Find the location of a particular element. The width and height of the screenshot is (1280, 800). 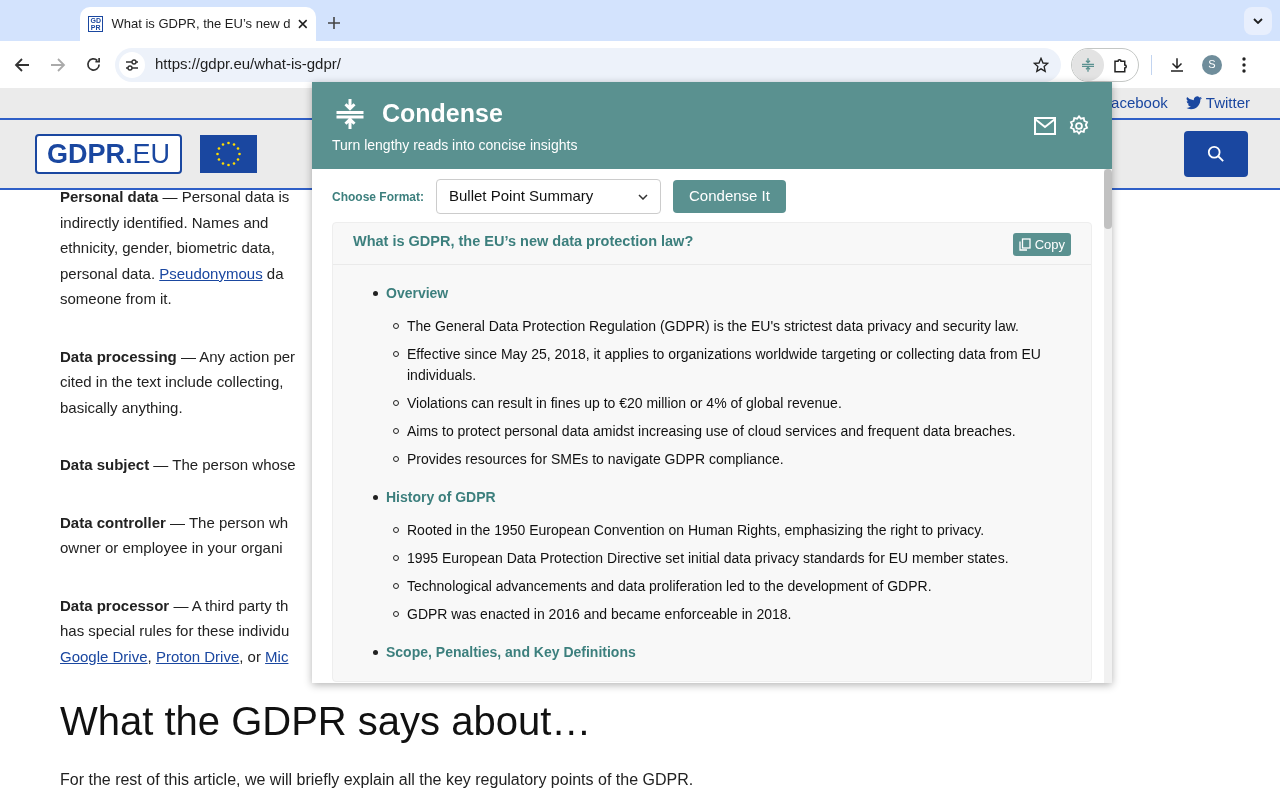

tab-search-button is located at coordinates (1258, 21).